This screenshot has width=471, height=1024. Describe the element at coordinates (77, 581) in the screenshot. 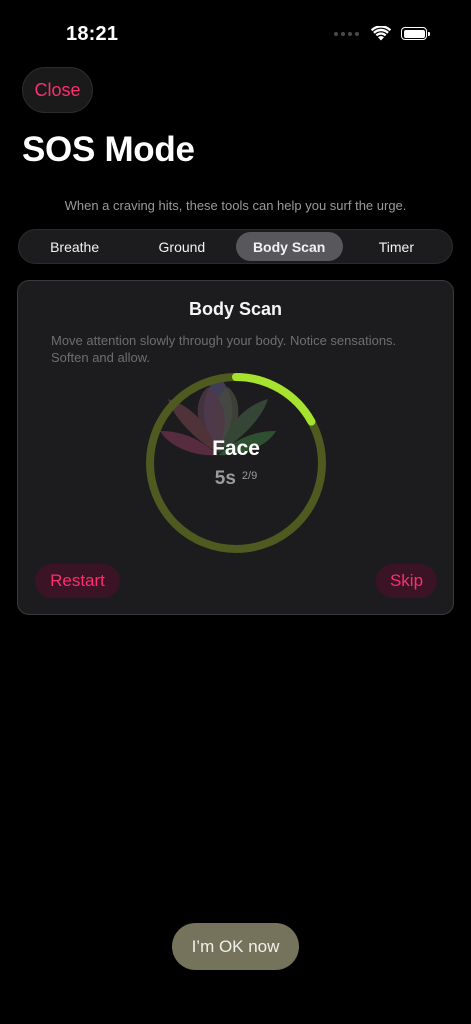

I see `restart-button: Restart` at that location.